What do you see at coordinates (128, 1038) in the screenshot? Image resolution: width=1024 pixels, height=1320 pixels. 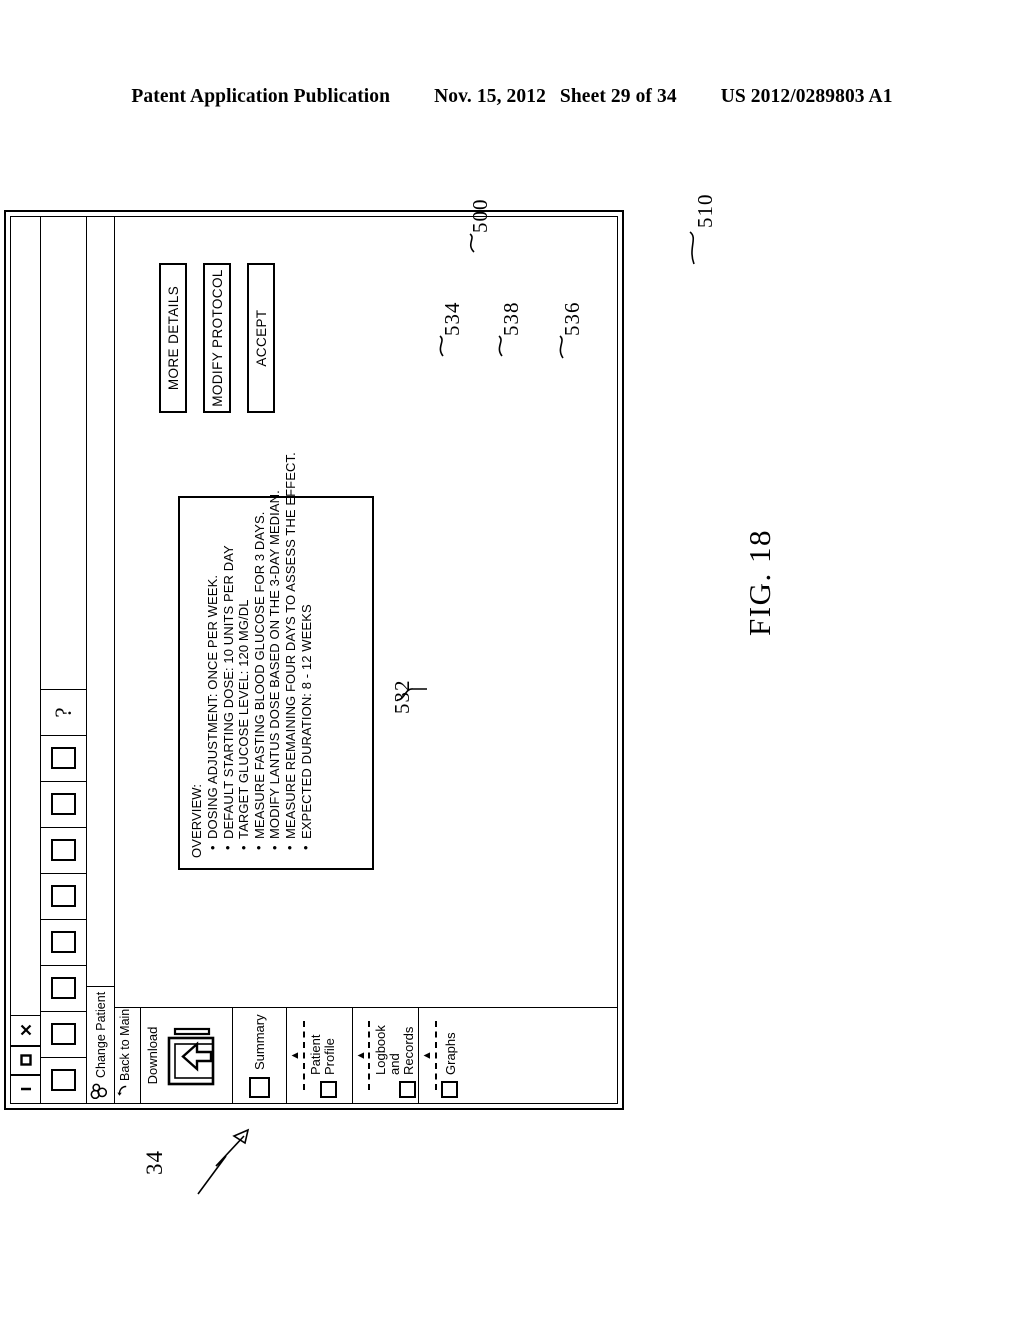 I see `sidebar-item-back-to-main-menu: Back to Main Menu` at bounding box center [128, 1038].